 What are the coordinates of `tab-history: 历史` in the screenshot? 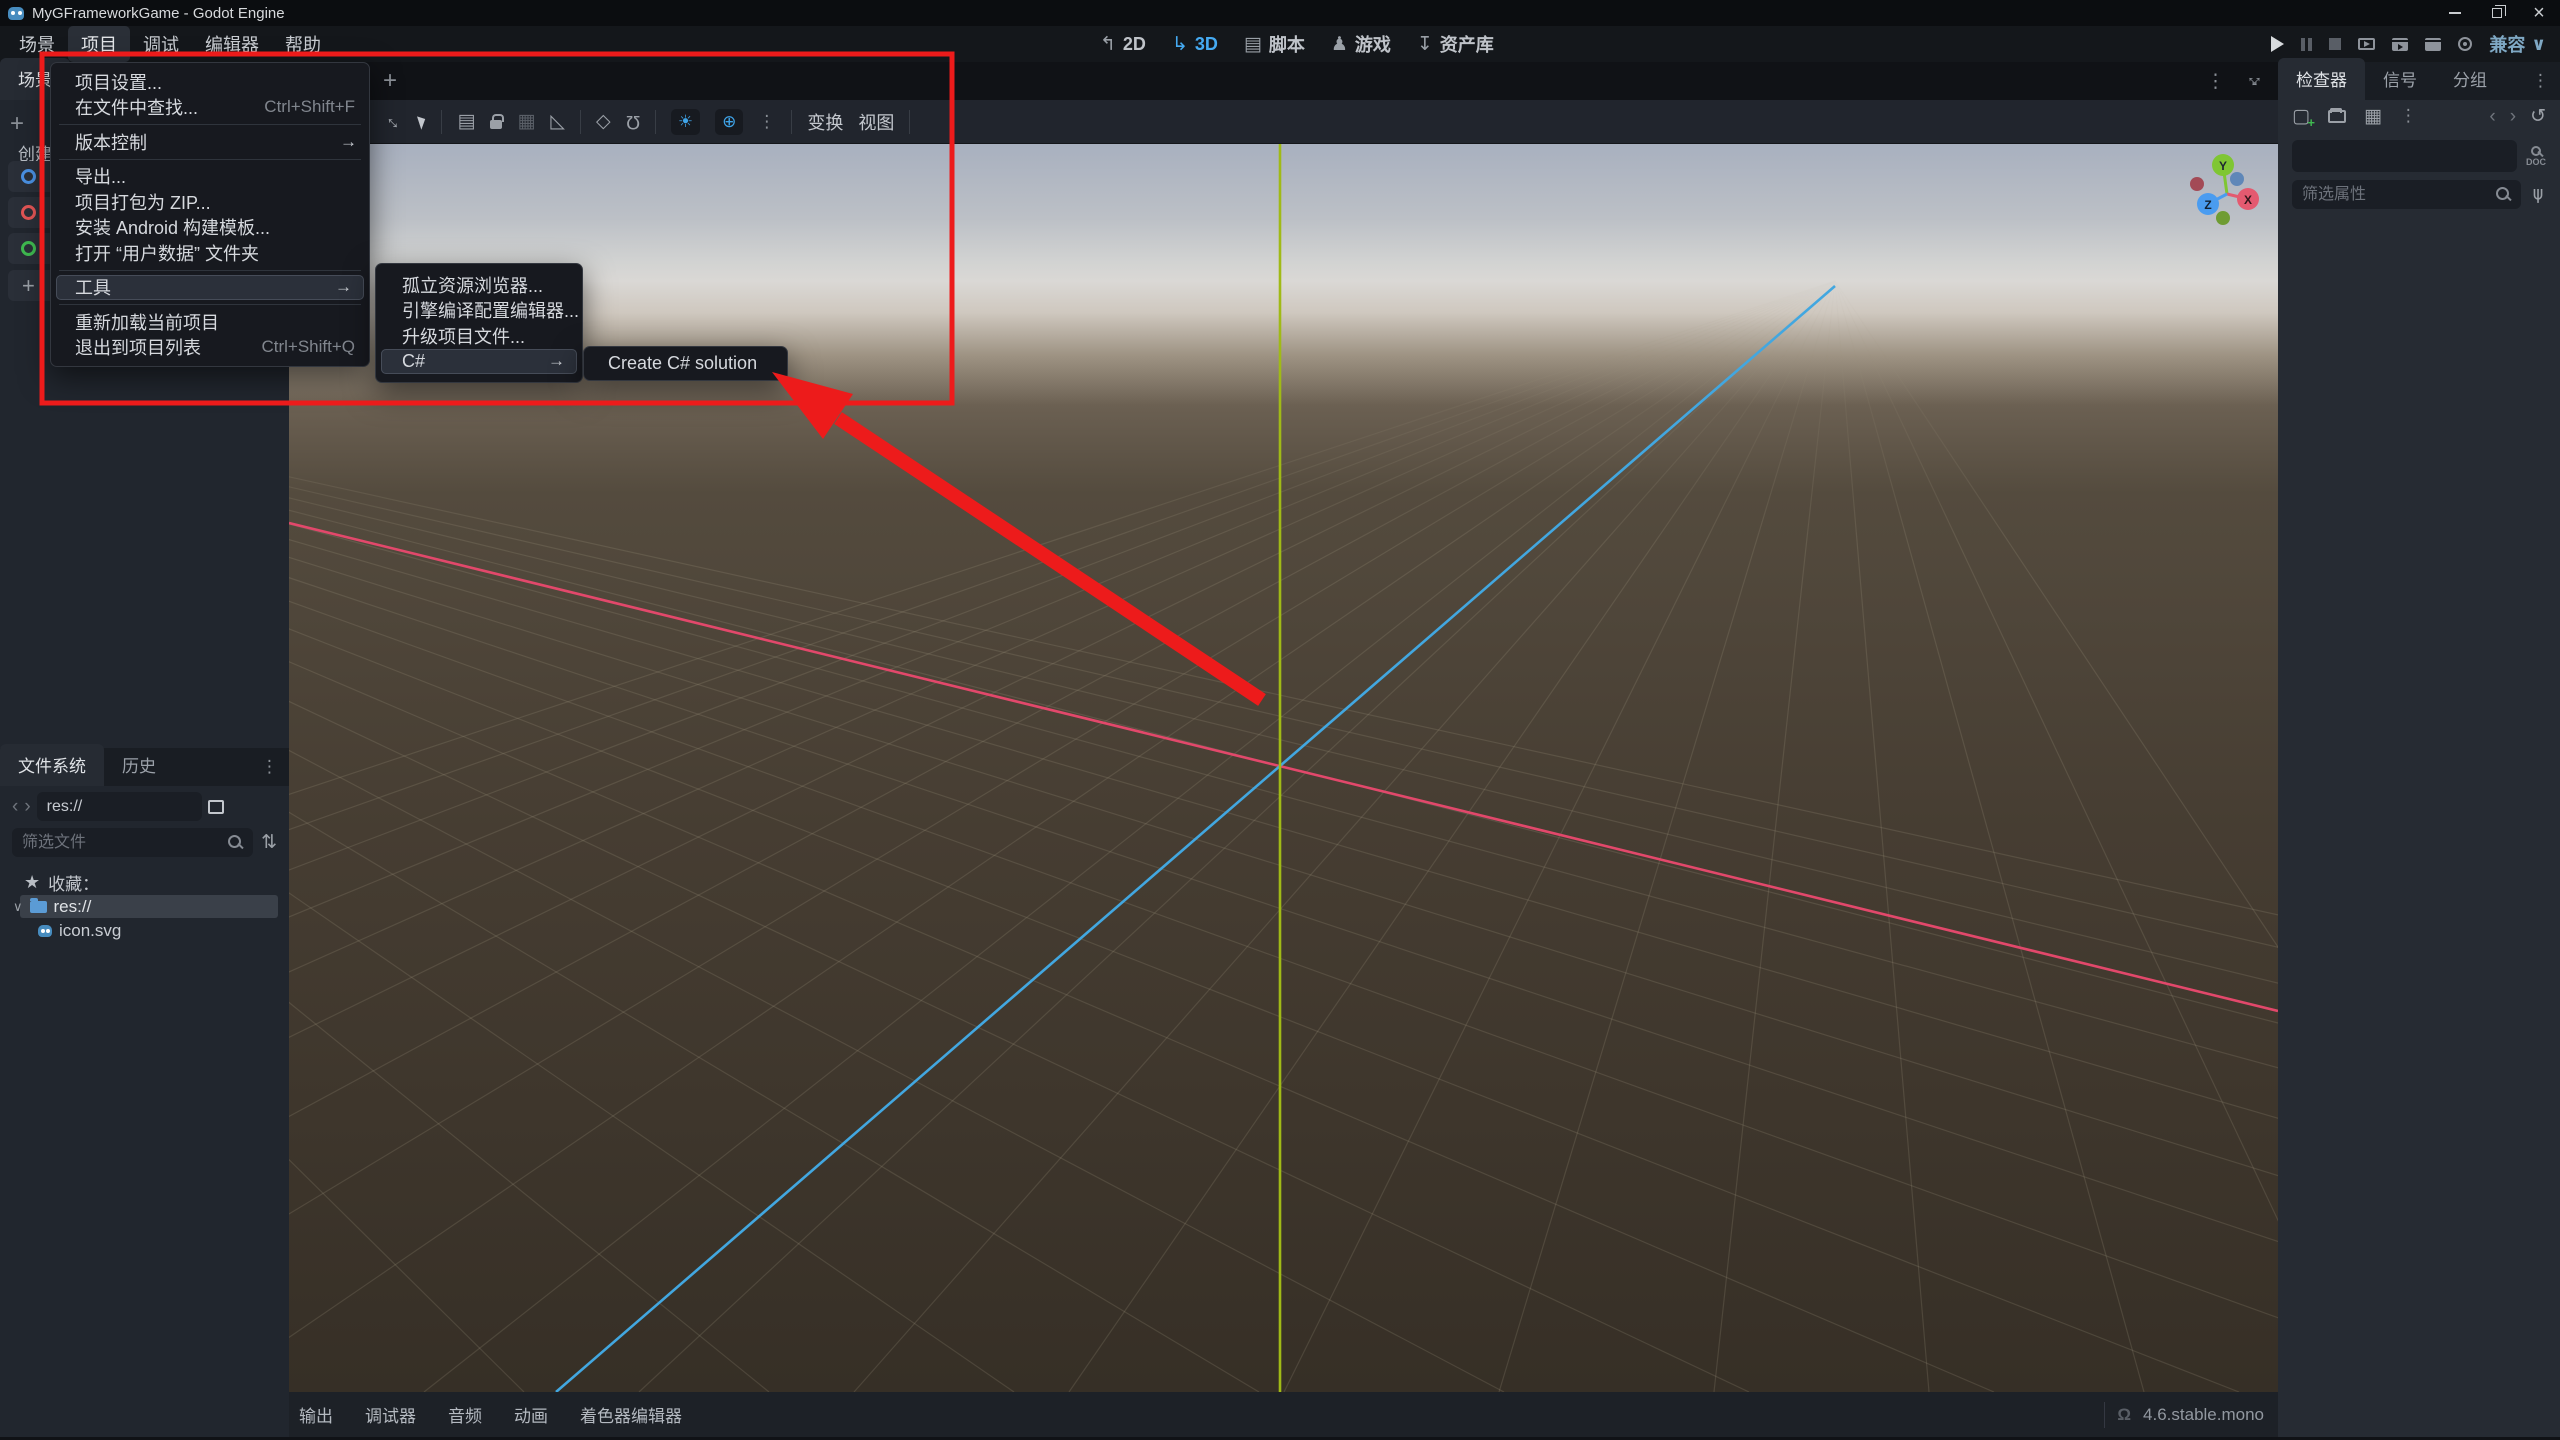 It's located at (139, 765).